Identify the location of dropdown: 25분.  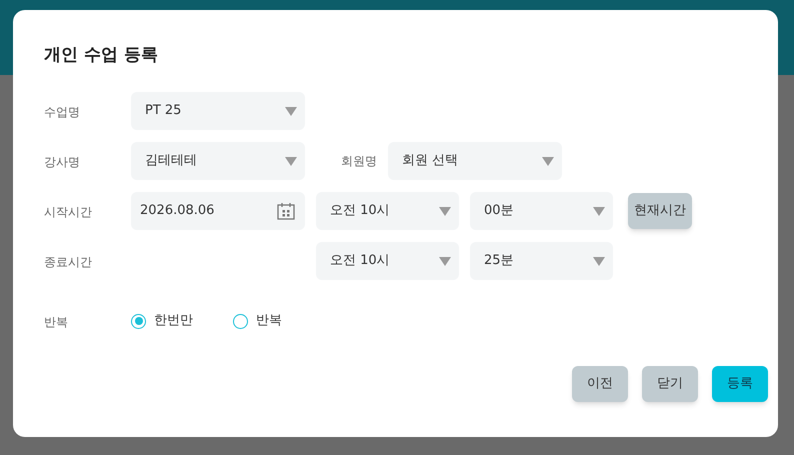
(541, 261).